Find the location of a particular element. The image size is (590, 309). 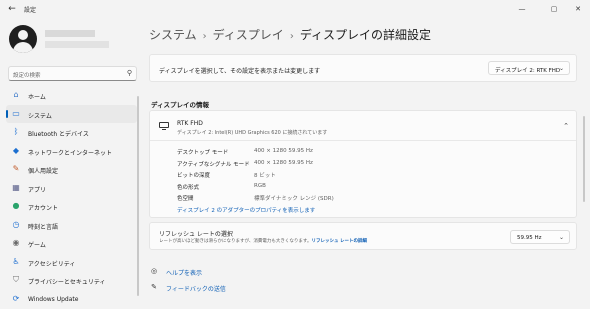

shield-icon: ⛉ is located at coordinates (16, 279).